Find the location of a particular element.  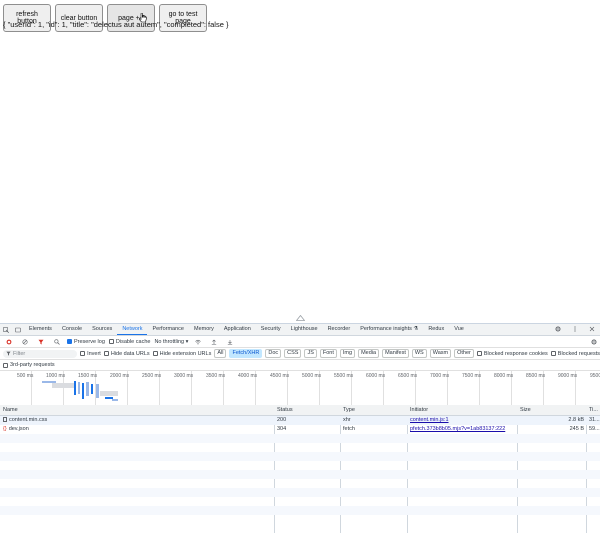

type-filter-wasm: Wasm is located at coordinates (440, 353).